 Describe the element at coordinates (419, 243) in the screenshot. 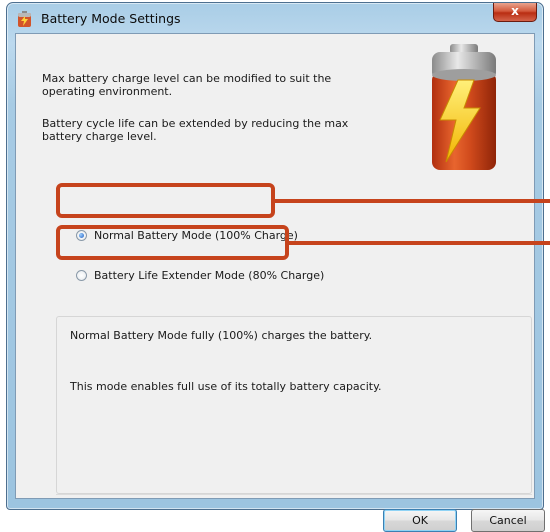

I see `callout-line-extender-mode` at that location.